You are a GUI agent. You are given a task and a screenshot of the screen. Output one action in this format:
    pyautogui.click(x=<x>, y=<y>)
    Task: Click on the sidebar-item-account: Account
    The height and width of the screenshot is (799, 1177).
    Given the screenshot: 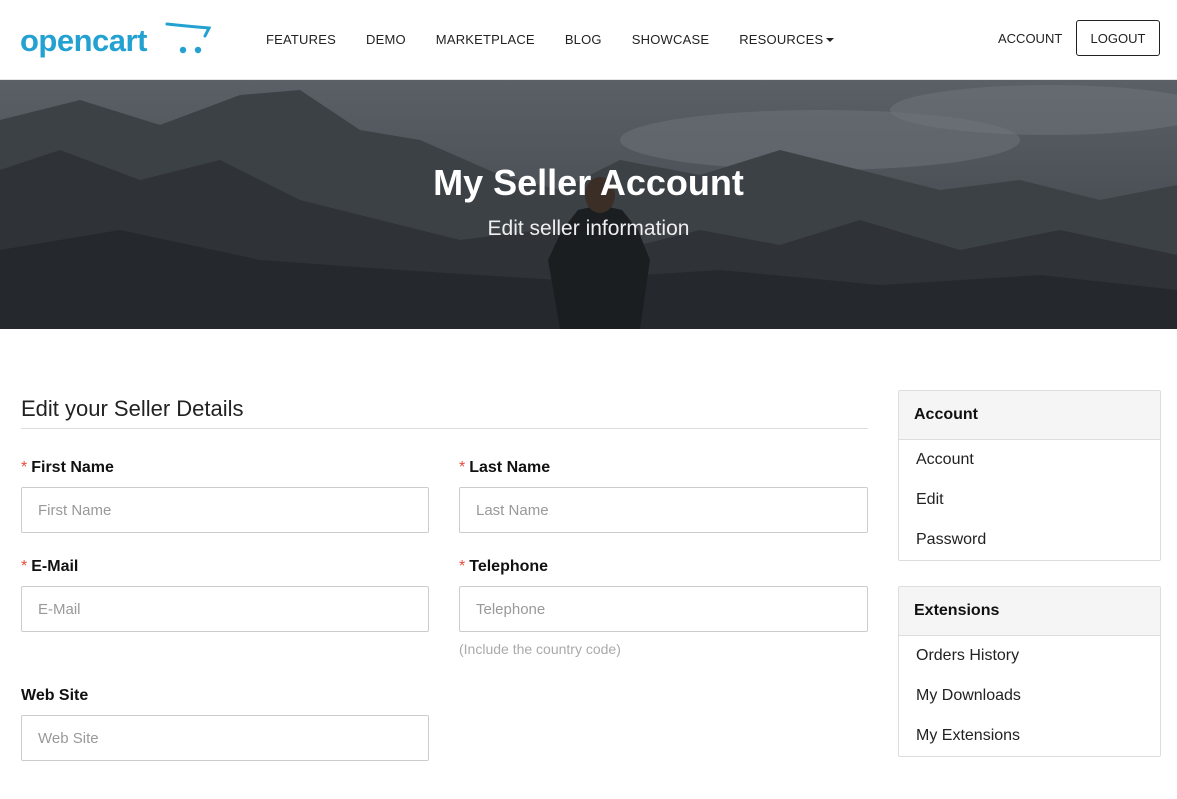 What is the action you would take?
    pyautogui.click(x=1029, y=460)
    